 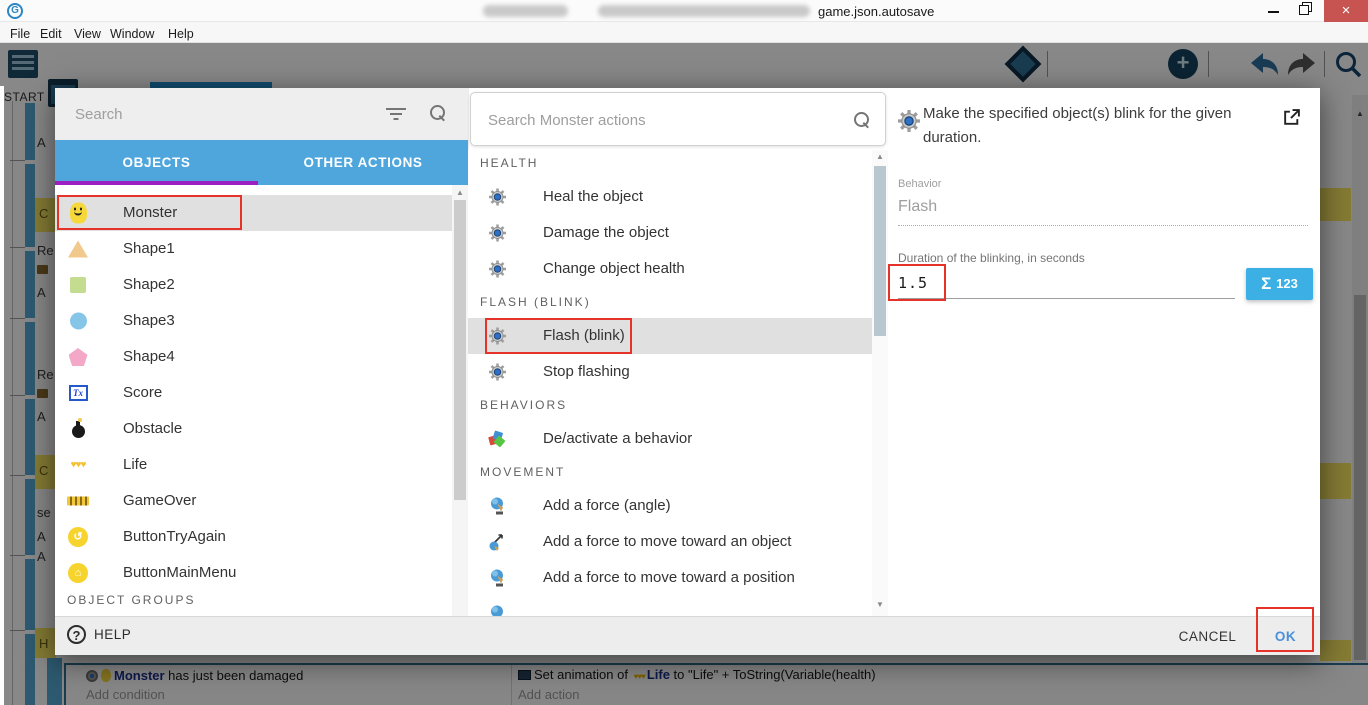 What do you see at coordinates (1304, 10) in the screenshot?
I see `restore-icon` at bounding box center [1304, 10].